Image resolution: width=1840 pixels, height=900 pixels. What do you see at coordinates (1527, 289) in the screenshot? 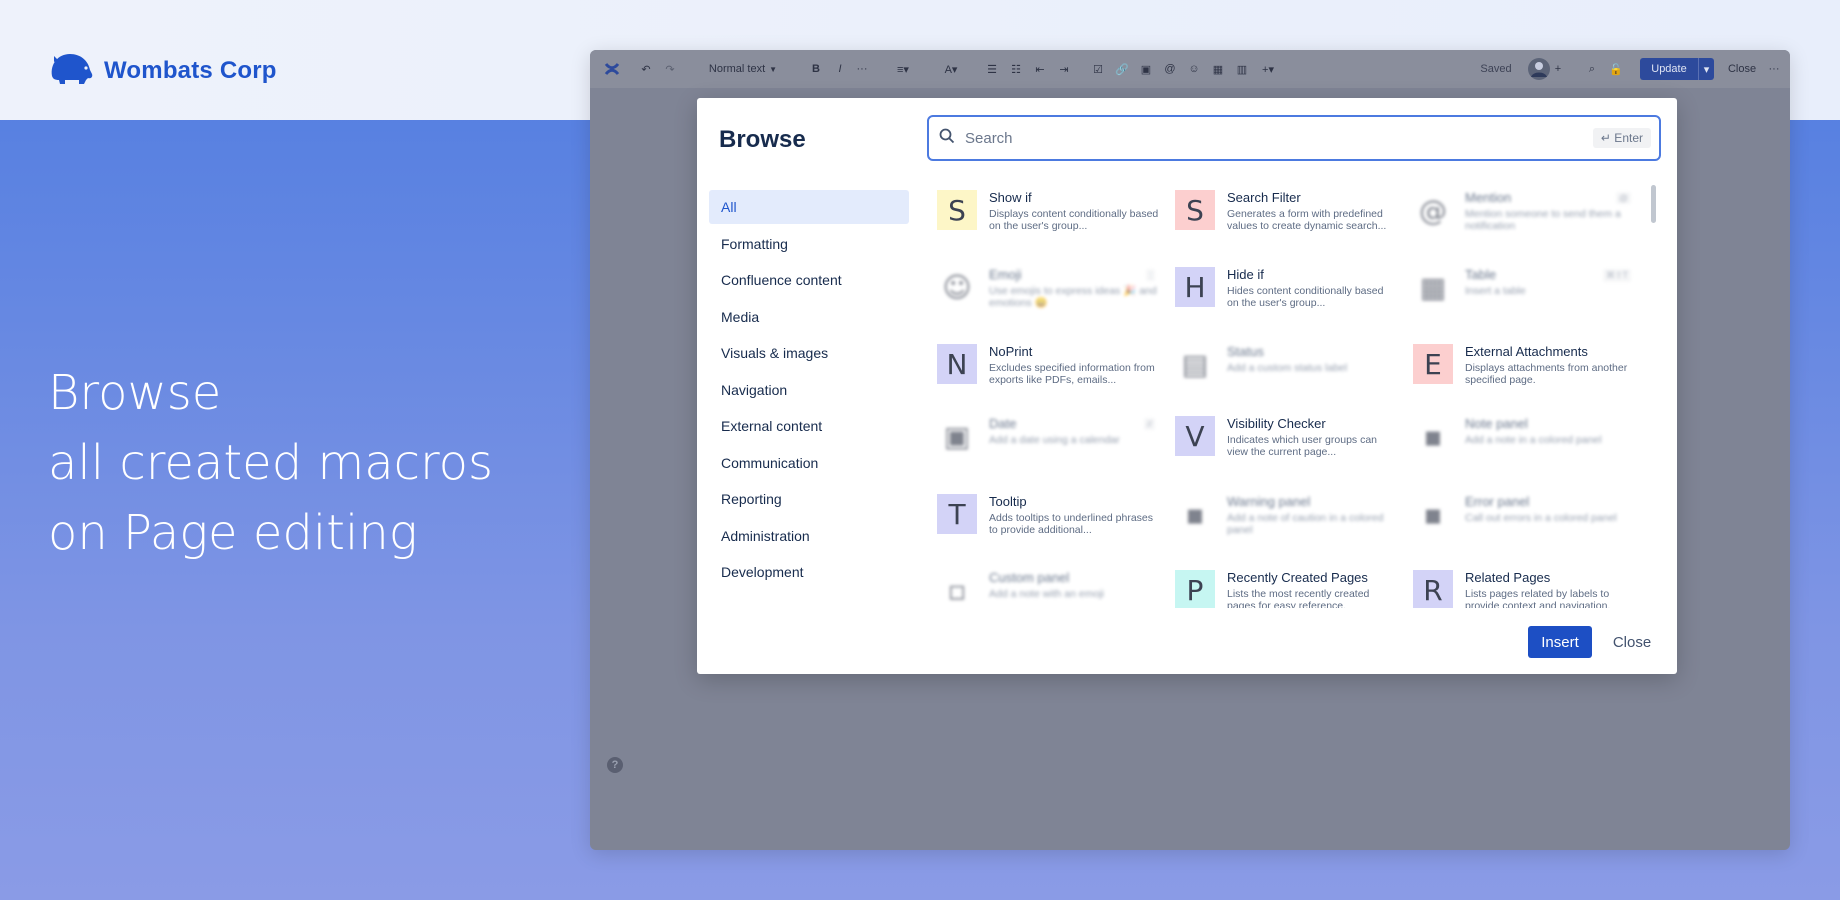
I see `macro-item: ▦ Table Insert a table ⌘⇧T` at bounding box center [1527, 289].